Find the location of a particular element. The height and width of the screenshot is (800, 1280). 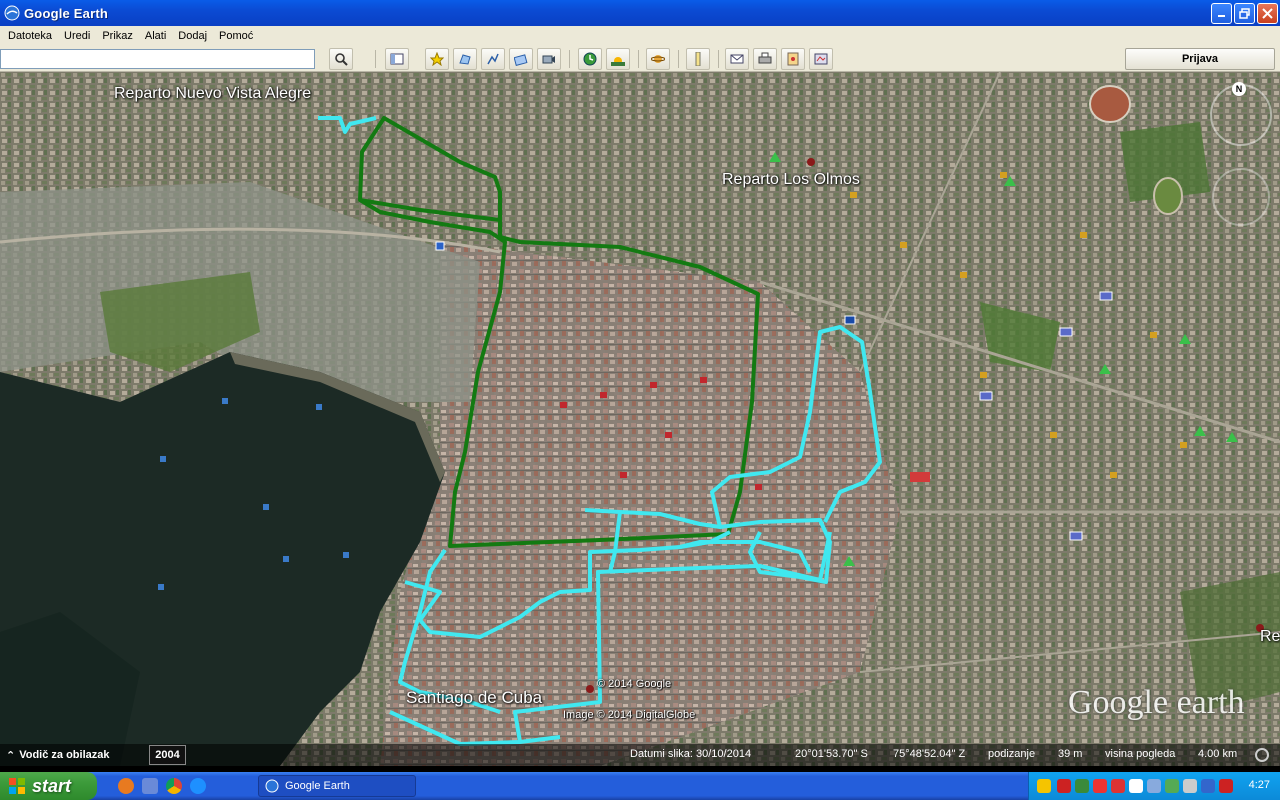

close-app-icon is located at coordinates (1100, 786).